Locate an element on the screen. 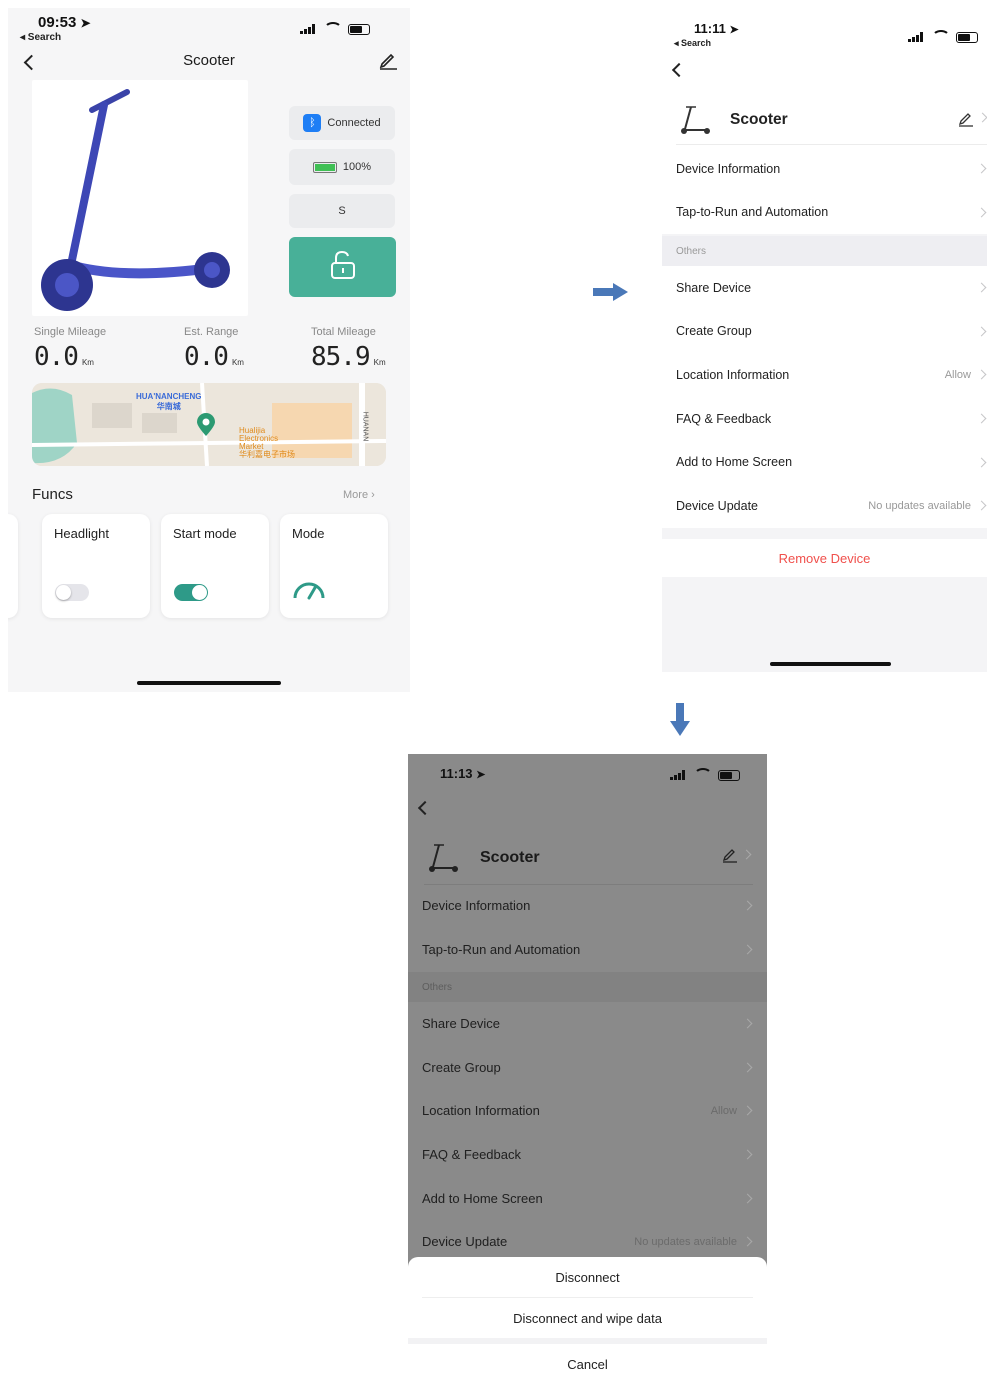 This screenshot has width=987, height=1396. cancel-button: Cancel is located at coordinates (587, 1364).